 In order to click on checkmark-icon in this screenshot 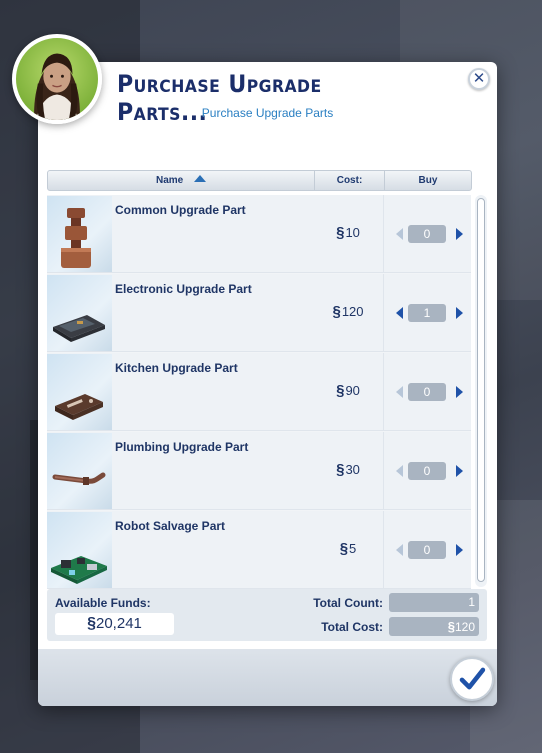, I will do `click(472, 678)`.